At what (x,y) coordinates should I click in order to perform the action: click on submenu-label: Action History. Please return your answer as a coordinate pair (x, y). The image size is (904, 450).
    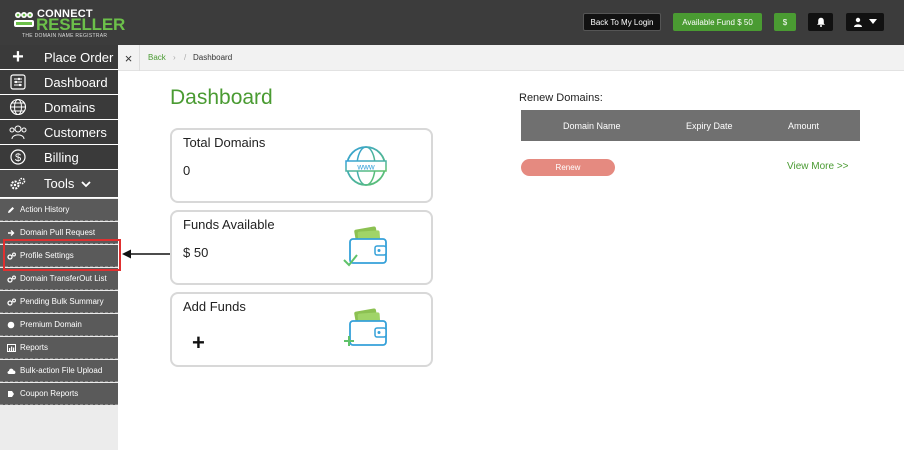
    Looking at the image, I should click on (45, 209).